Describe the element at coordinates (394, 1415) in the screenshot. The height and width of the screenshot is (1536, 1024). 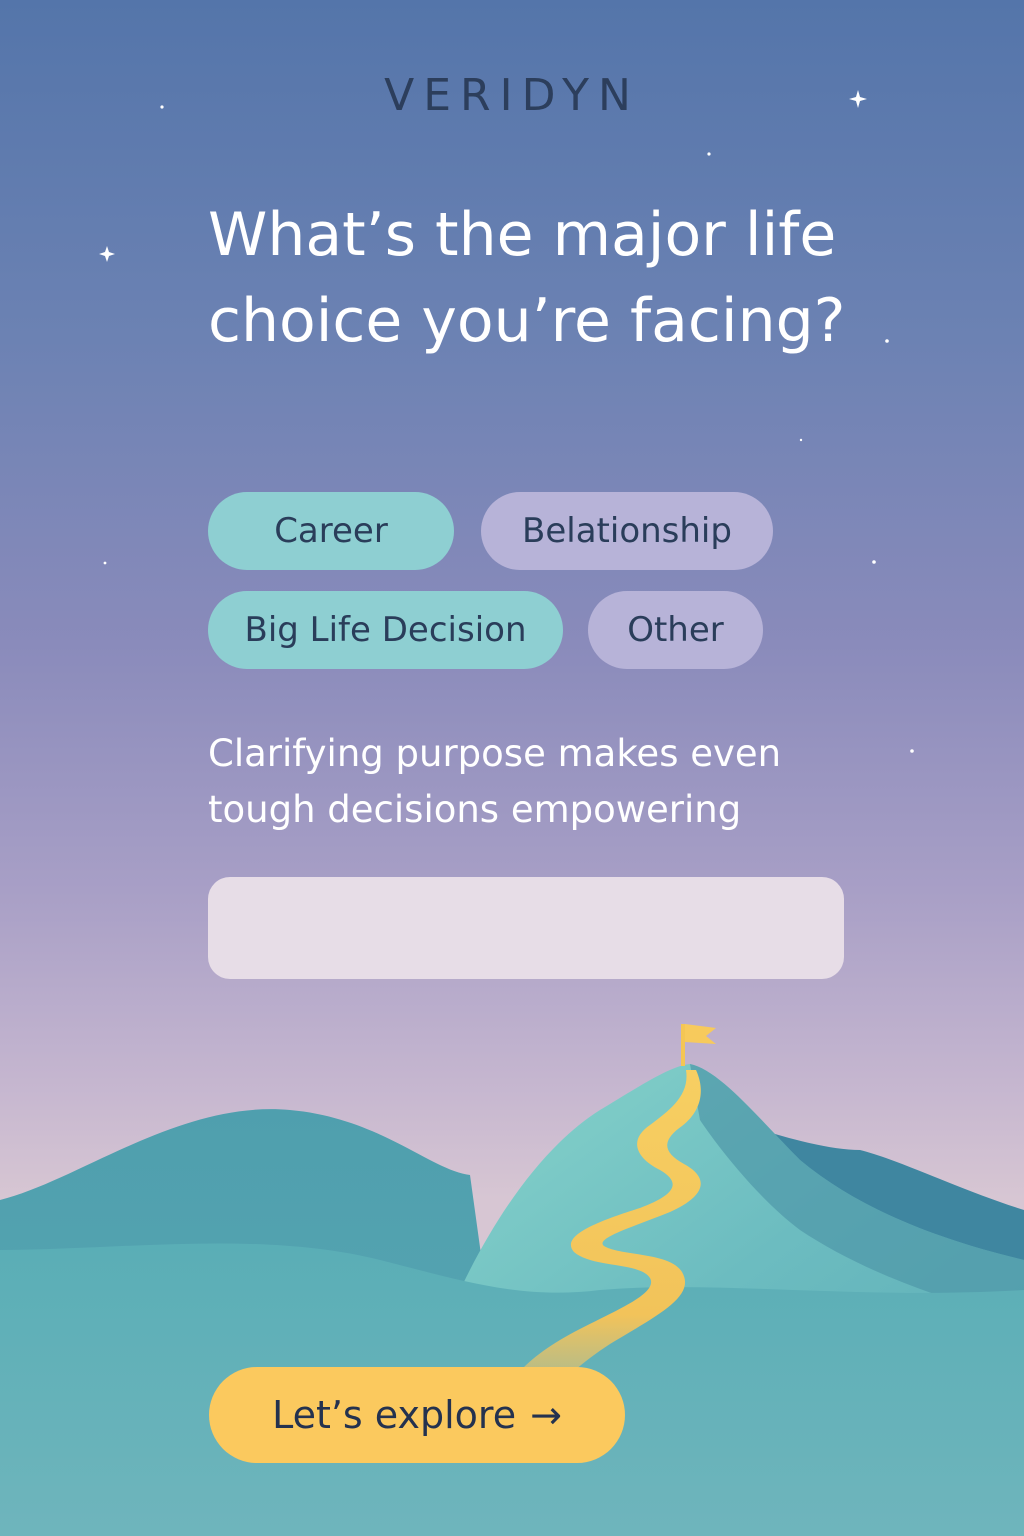
I see `explore-button-label: Let’s explore` at that location.